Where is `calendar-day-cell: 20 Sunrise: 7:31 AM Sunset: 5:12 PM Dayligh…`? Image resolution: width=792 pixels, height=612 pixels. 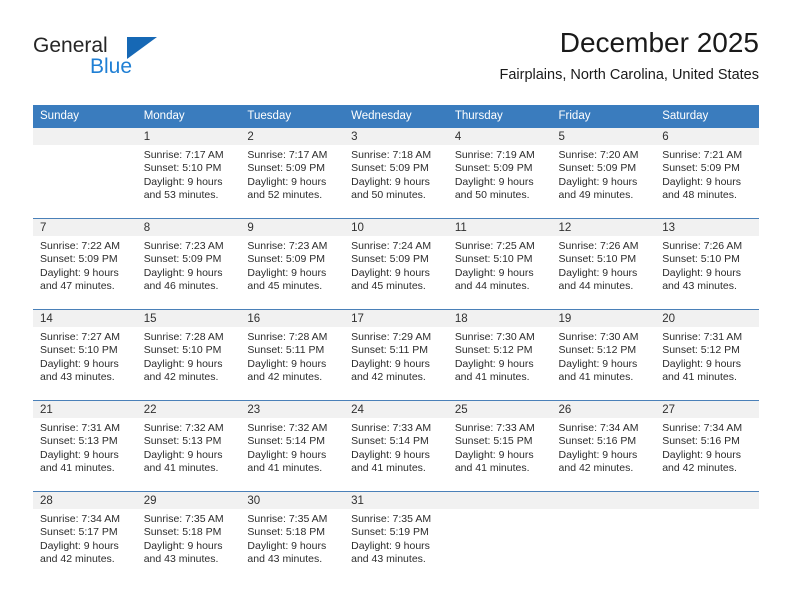 calendar-day-cell: 20 Sunrise: 7:31 AM Sunset: 5:12 PM Dayligh… is located at coordinates (707, 355).